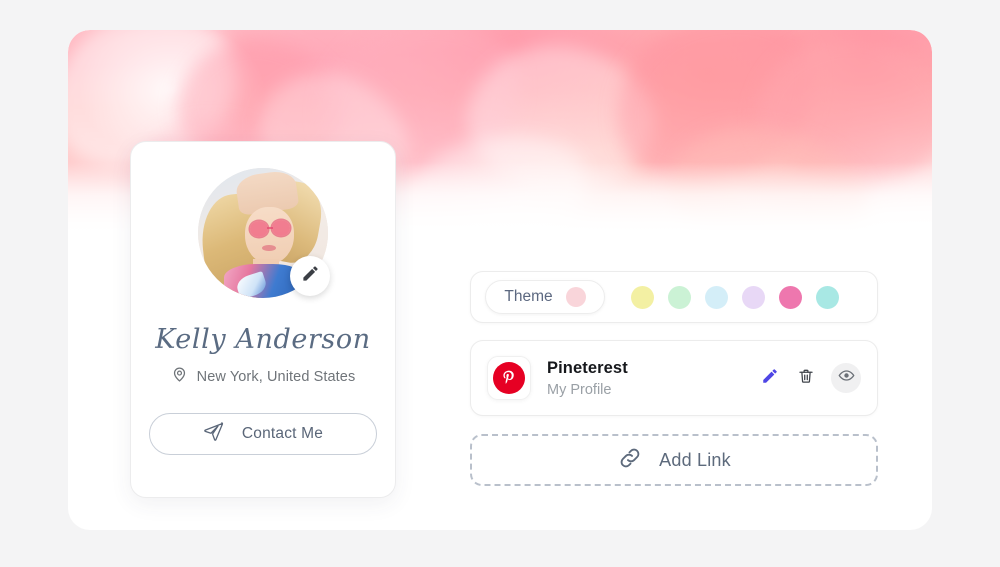 Image resolution: width=1000 pixels, height=567 pixels. I want to click on theme-toggle-pill: Theme, so click(545, 297).